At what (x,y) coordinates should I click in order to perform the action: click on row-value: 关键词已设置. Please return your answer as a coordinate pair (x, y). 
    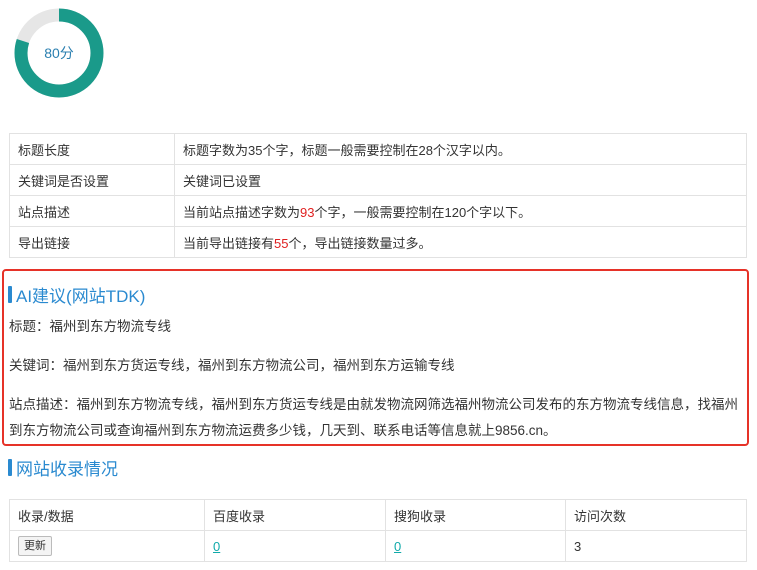
    Looking at the image, I should click on (460, 180).